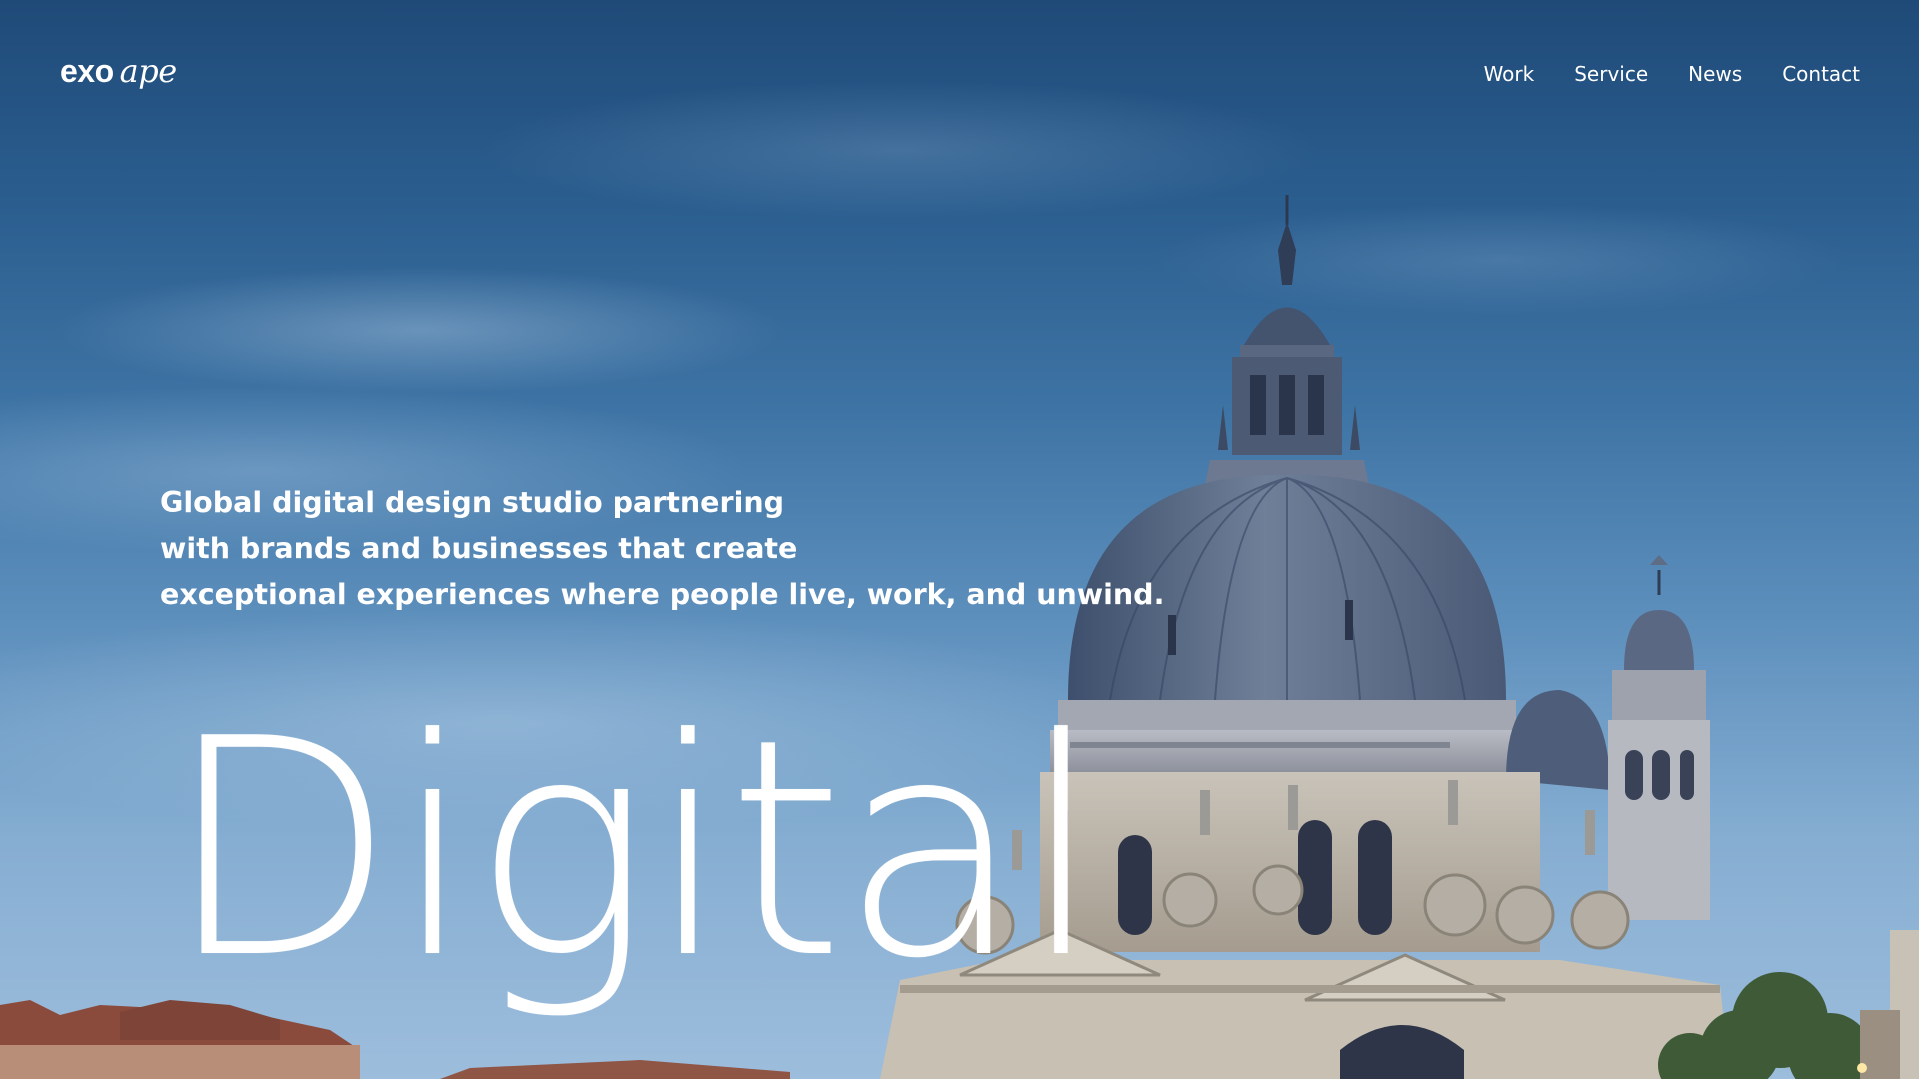 This screenshot has height=1079, width=1919. I want to click on nav-item-contact: Contact, so click(1821, 74).